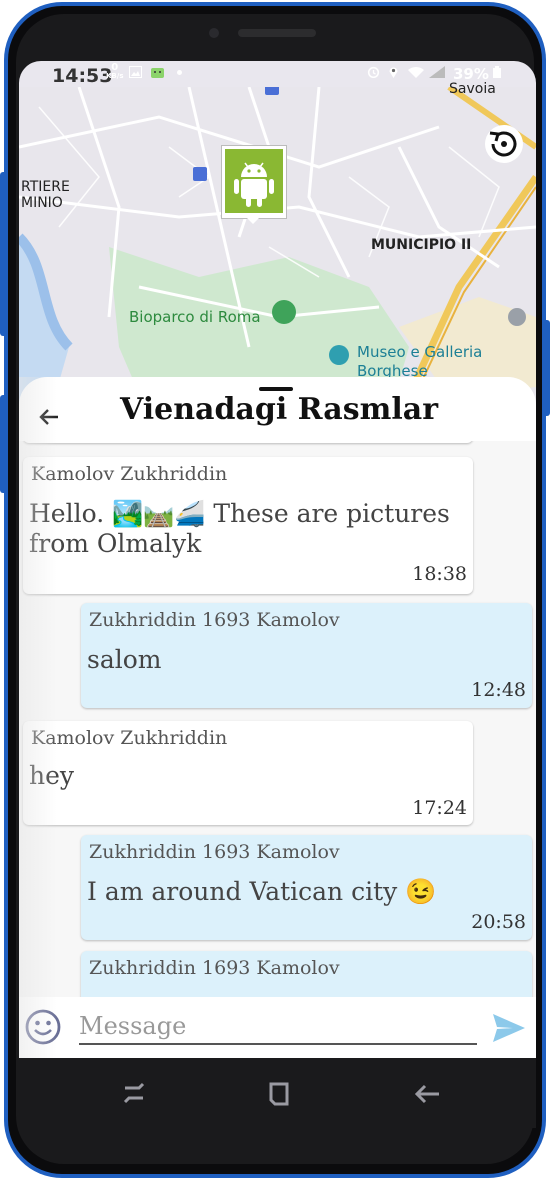  Describe the element at coordinates (248, 773) in the screenshot. I see `message-bubble: Kamolov Zukhriddin hey 17:24` at that location.